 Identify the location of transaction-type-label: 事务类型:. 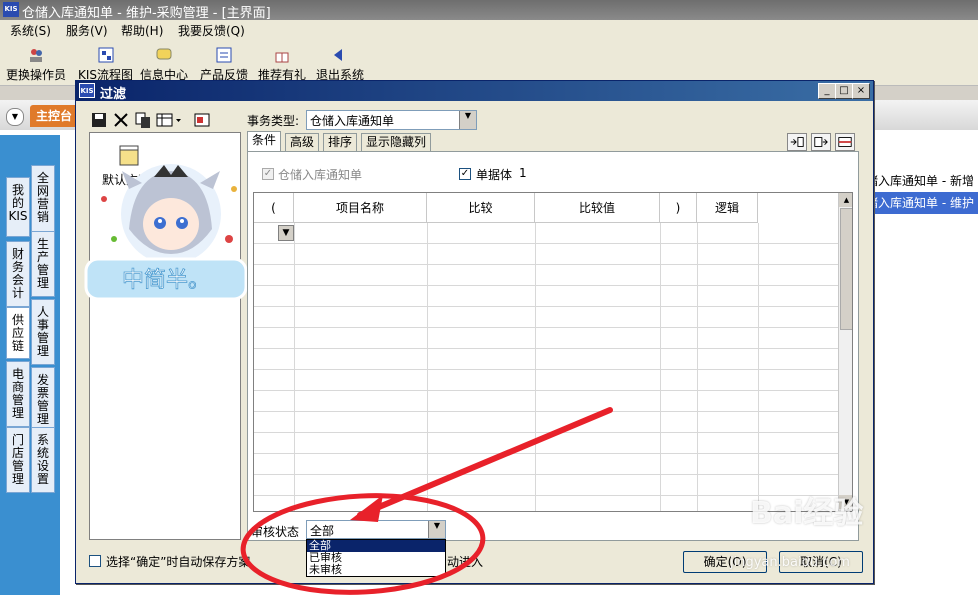
(273, 121).